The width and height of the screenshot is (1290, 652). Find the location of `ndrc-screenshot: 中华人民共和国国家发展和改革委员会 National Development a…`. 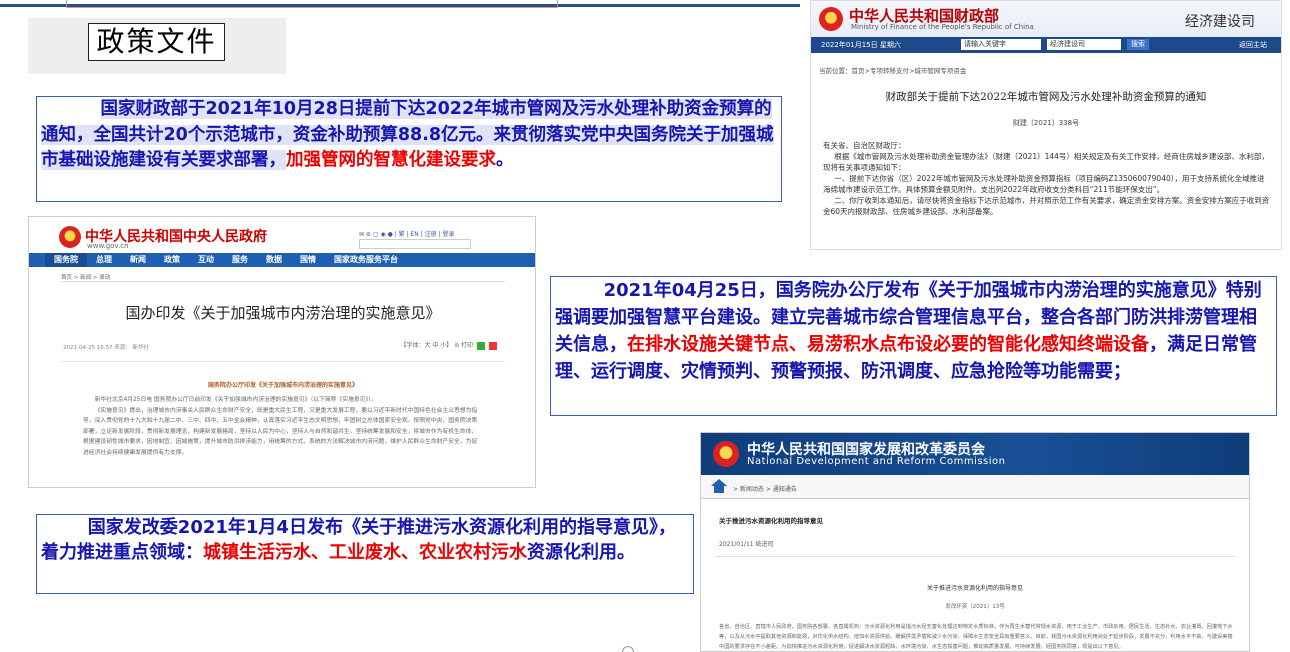

ndrc-screenshot: 中华人民共和国国家发展和改革委员会 National Development a… is located at coordinates (975, 542).